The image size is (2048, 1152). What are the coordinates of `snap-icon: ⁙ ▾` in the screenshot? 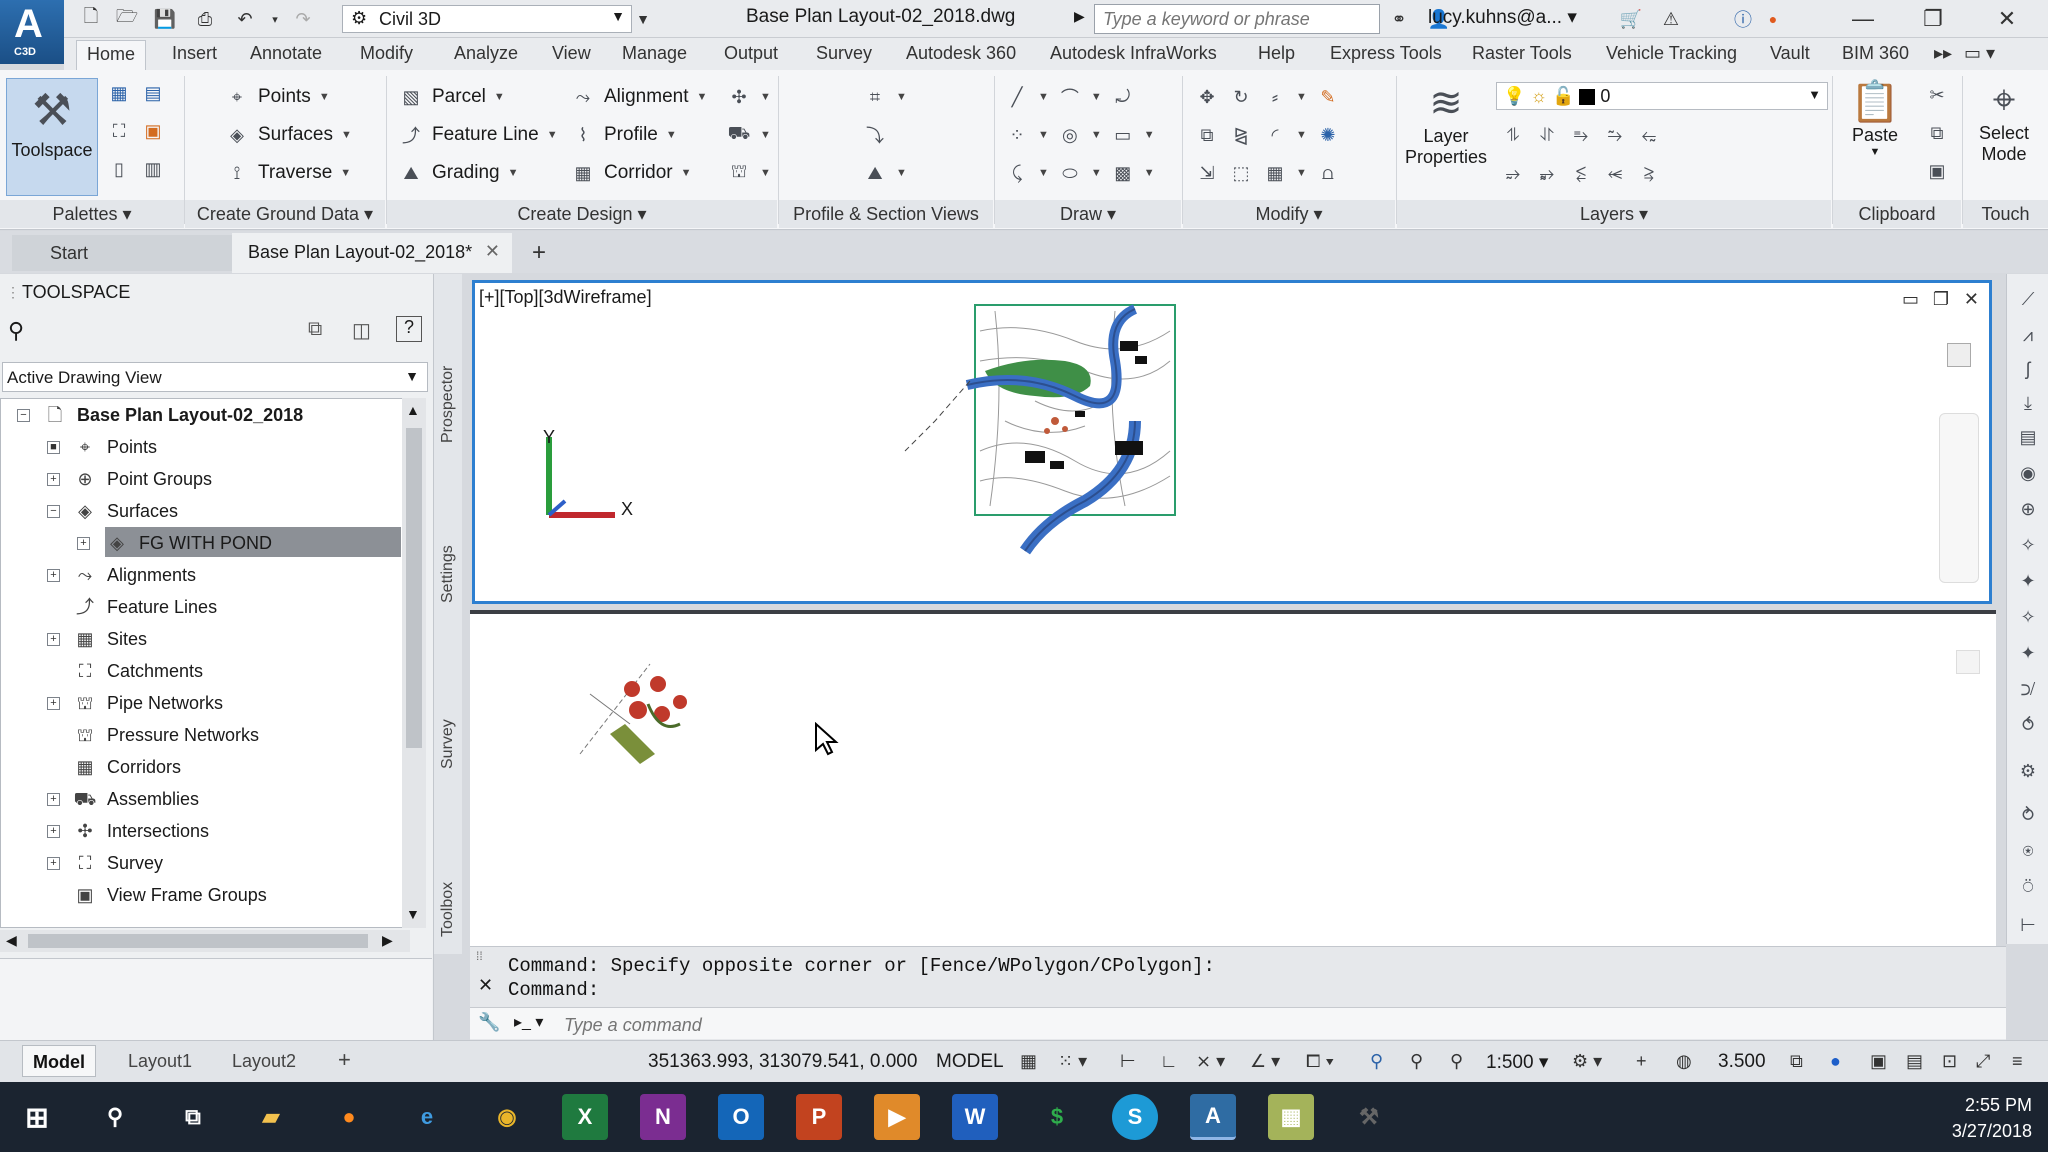 It's located at (1072, 1061).